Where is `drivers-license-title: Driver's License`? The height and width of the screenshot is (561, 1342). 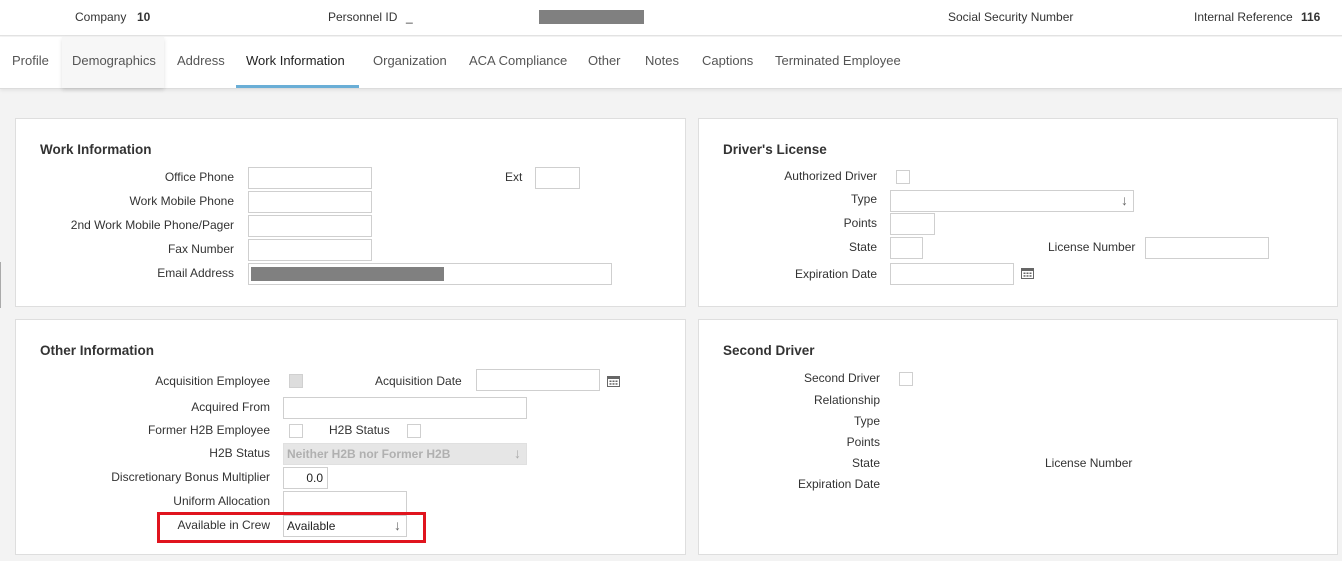
drivers-license-title: Driver's License is located at coordinates (775, 149).